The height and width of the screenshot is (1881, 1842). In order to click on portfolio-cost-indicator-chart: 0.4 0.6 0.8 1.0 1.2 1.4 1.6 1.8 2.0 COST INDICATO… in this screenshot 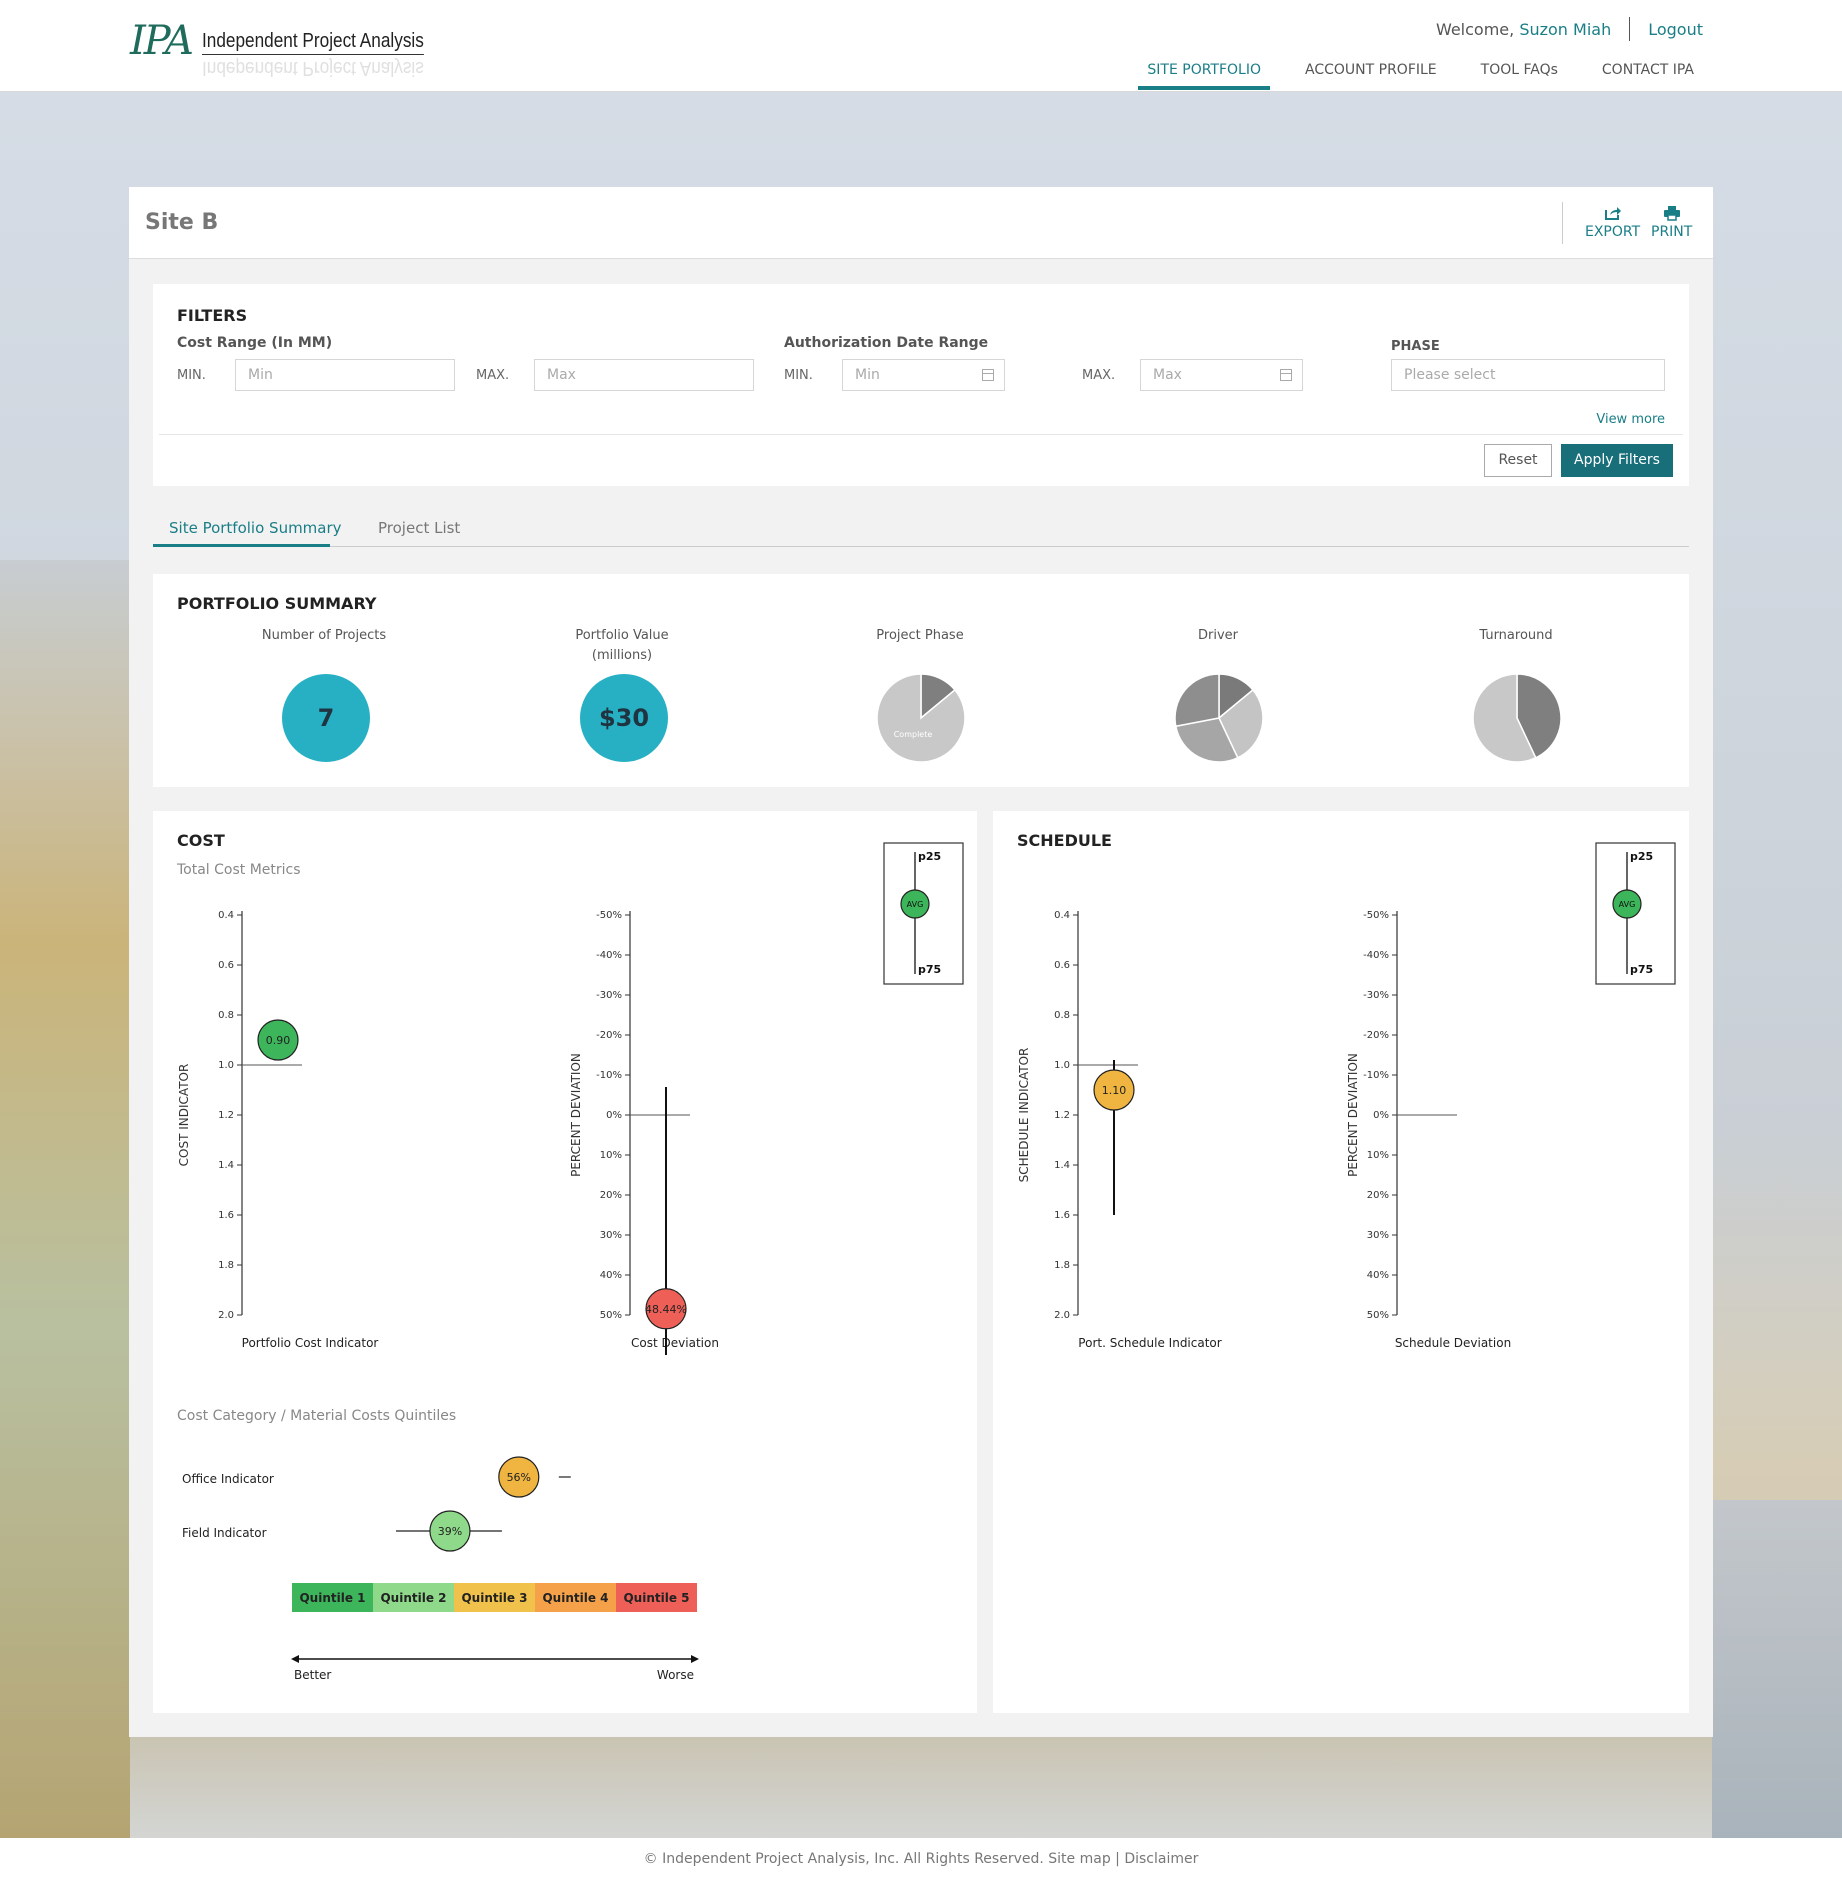, I will do `click(277, 1130)`.